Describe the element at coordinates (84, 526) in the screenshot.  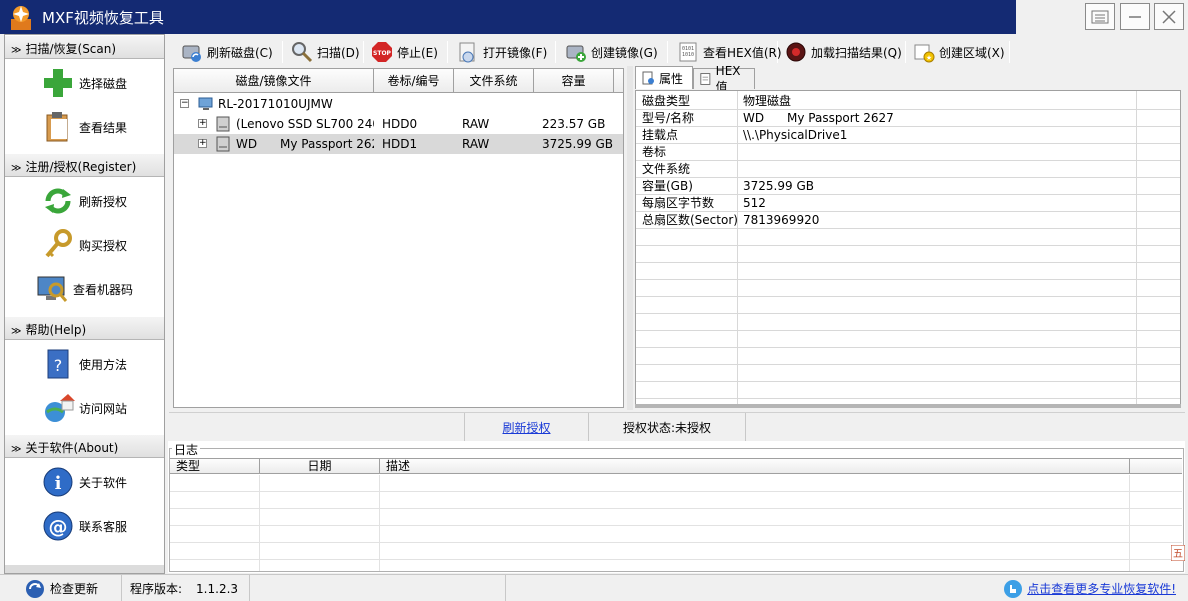
I see `contact-support-button: @ 联系客服` at that location.